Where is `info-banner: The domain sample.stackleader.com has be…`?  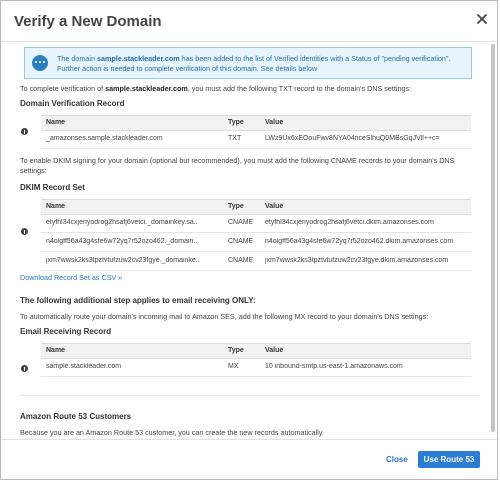 info-banner: The domain sample.stackleader.com has be… is located at coordinates (248, 63).